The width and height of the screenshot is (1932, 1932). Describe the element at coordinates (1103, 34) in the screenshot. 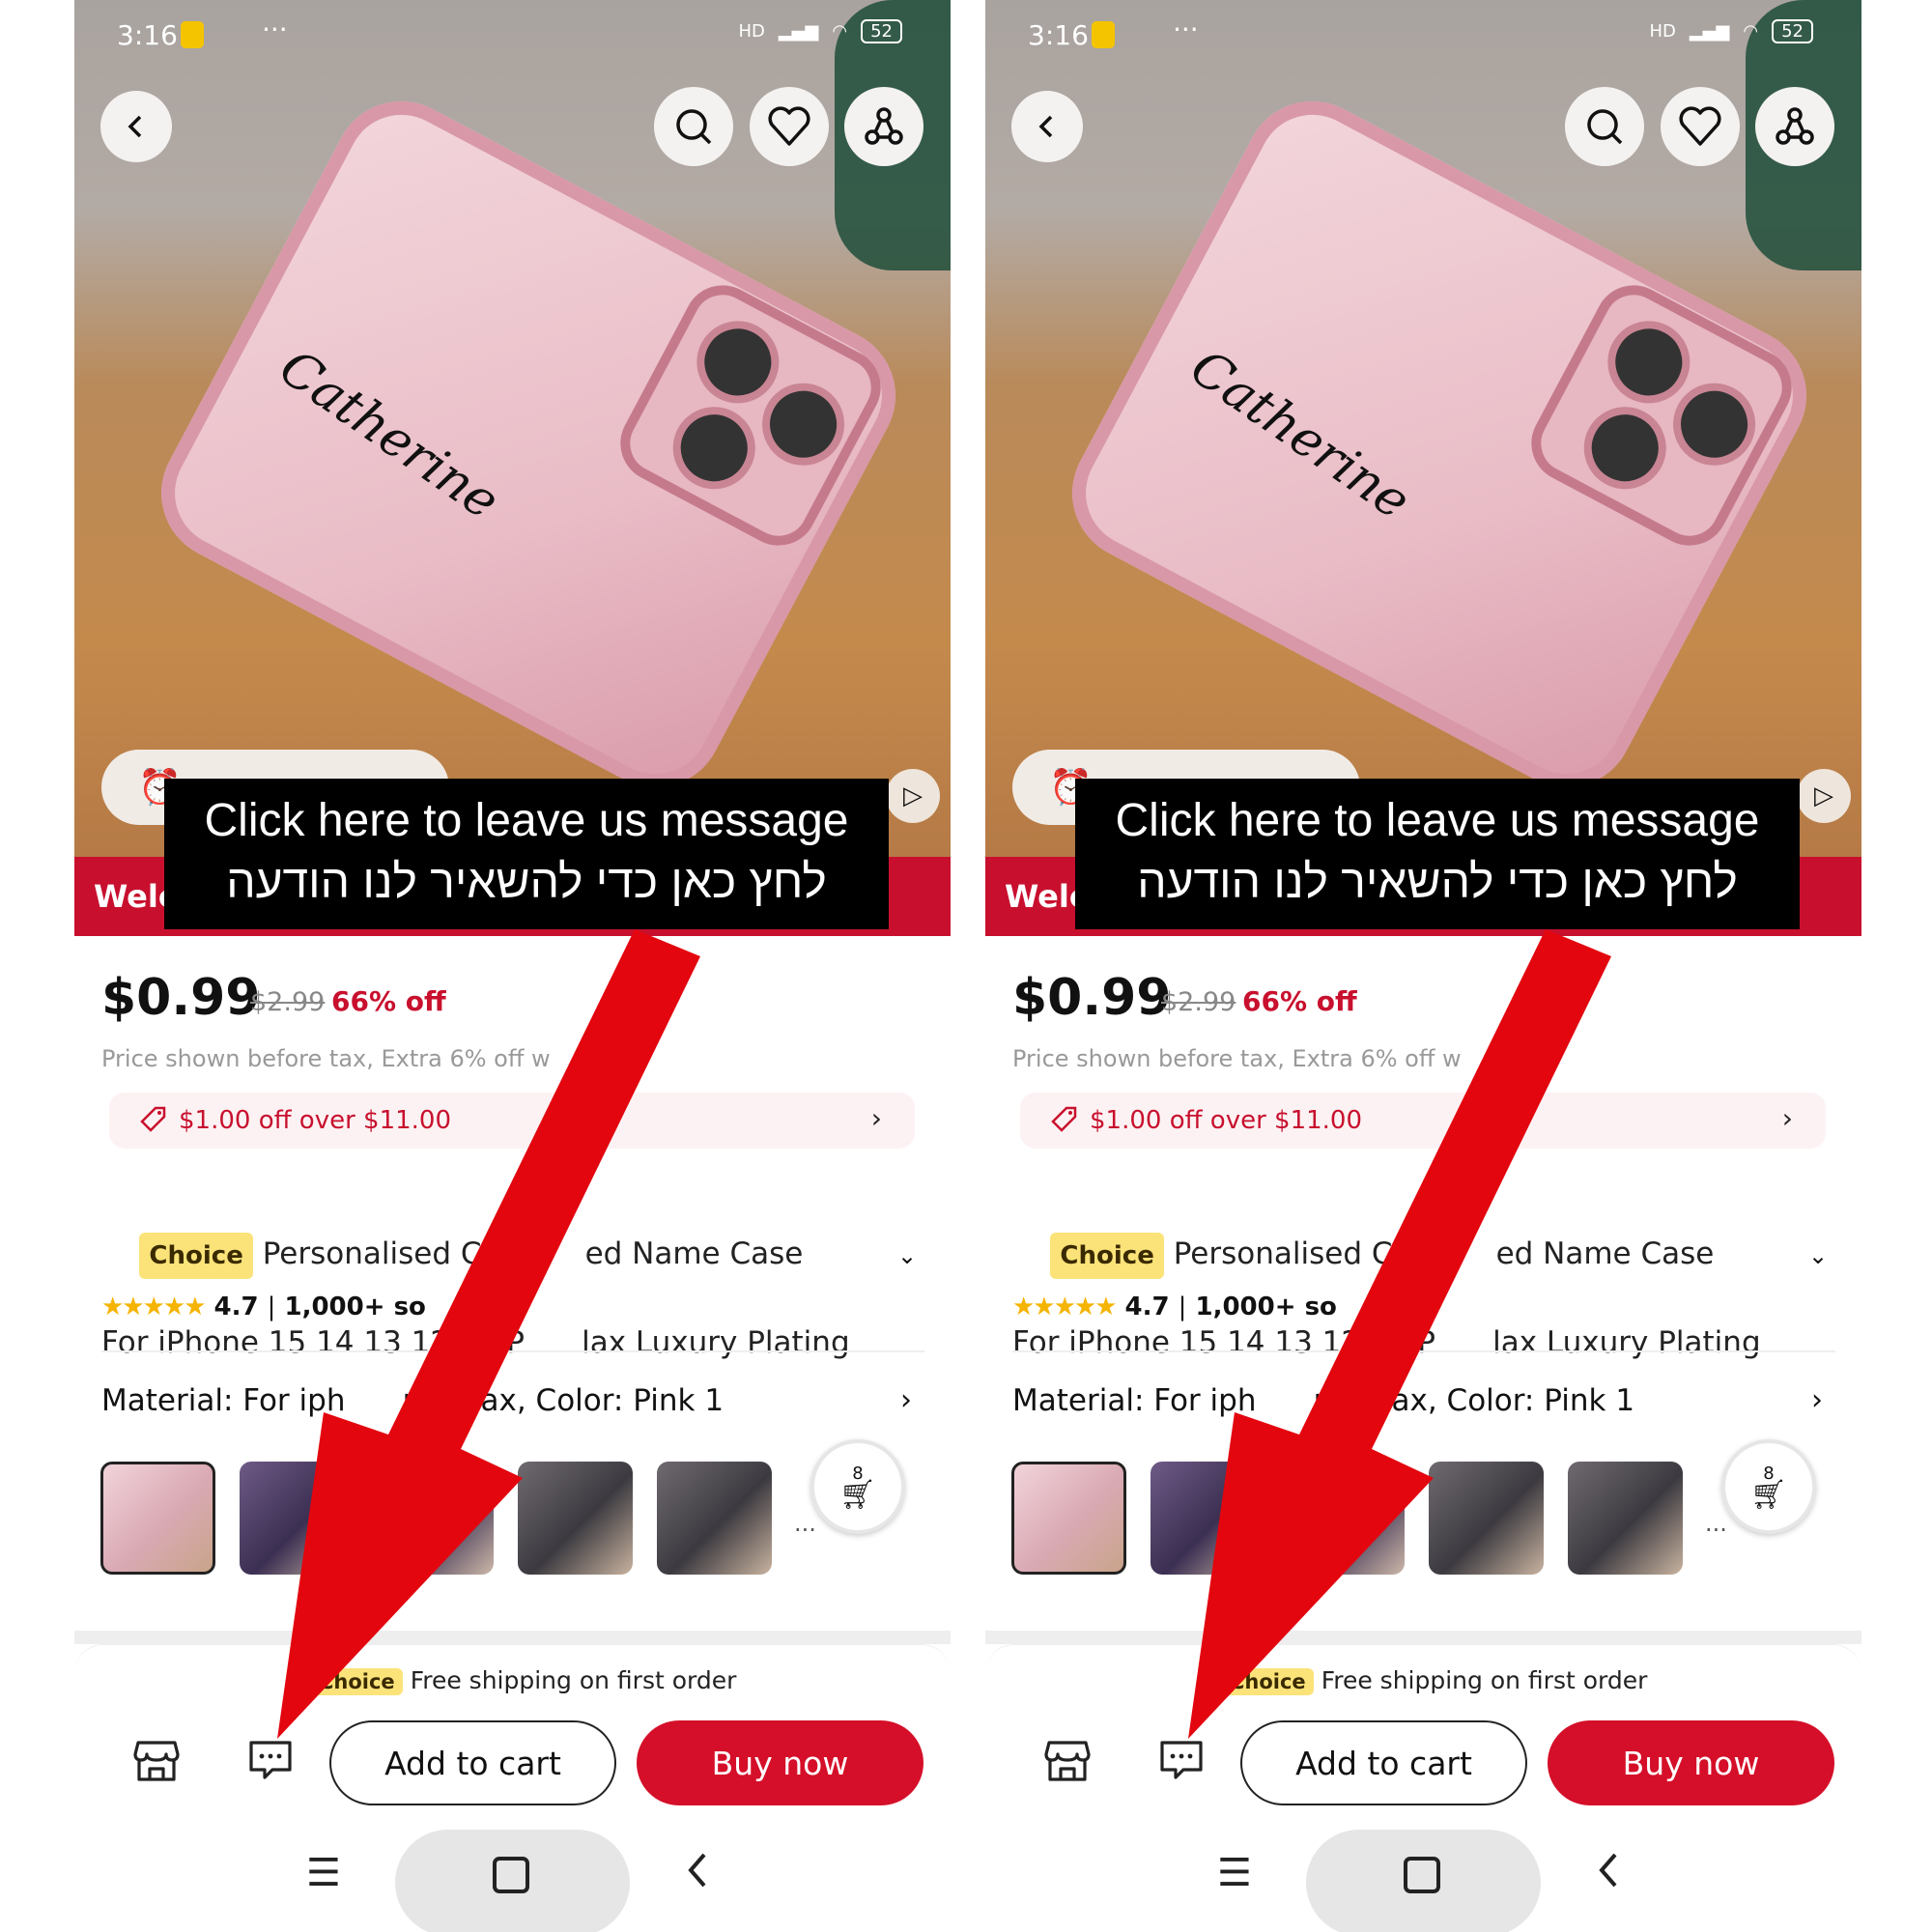

I see `app-notification-icon` at that location.